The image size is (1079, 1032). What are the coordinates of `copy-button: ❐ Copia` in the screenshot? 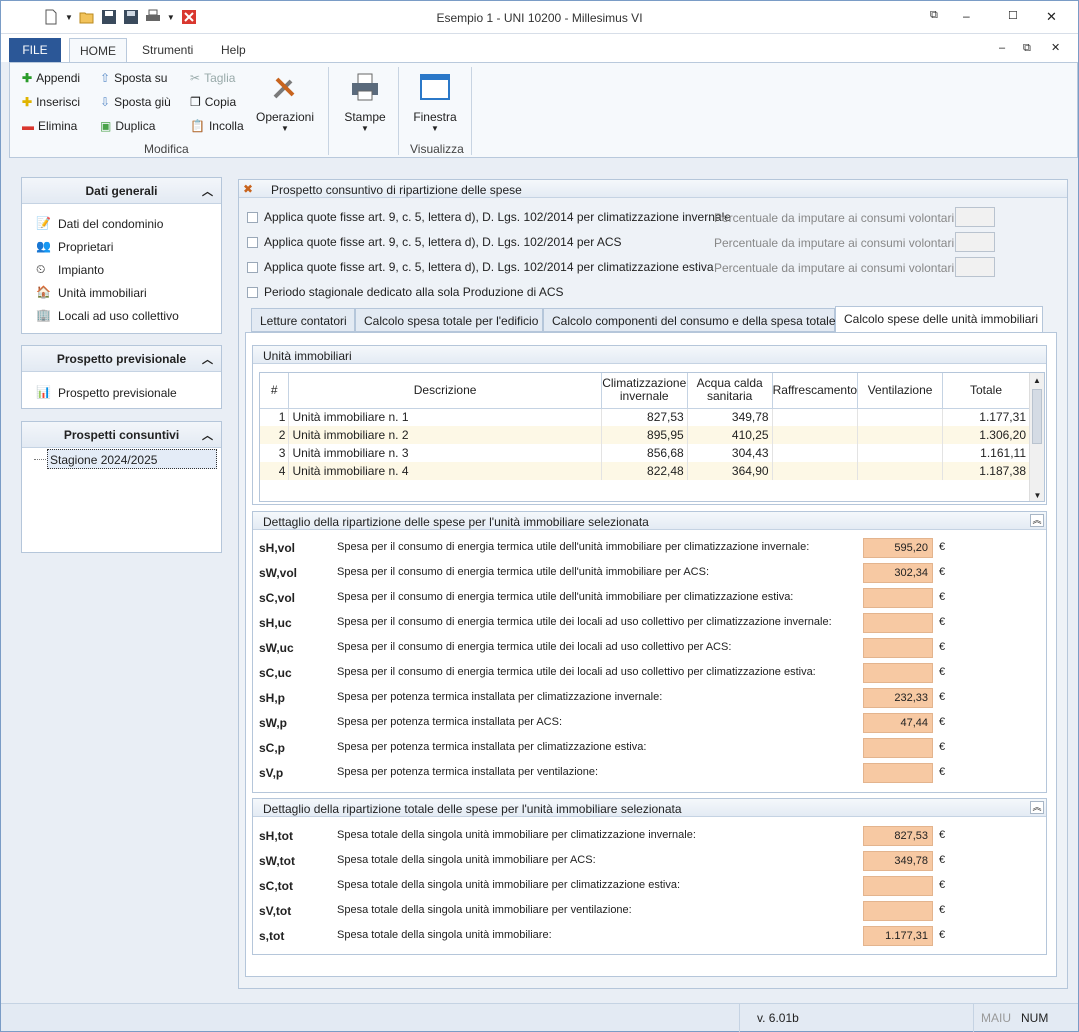 It's located at (213, 102).